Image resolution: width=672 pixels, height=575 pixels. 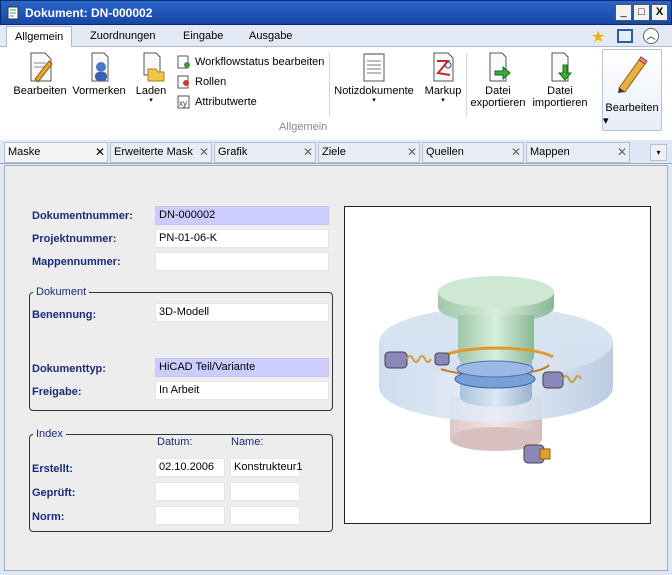 What do you see at coordinates (242, 312) in the screenshot?
I see `benennung-field: 3D-Modell` at bounding box center [242, 312].